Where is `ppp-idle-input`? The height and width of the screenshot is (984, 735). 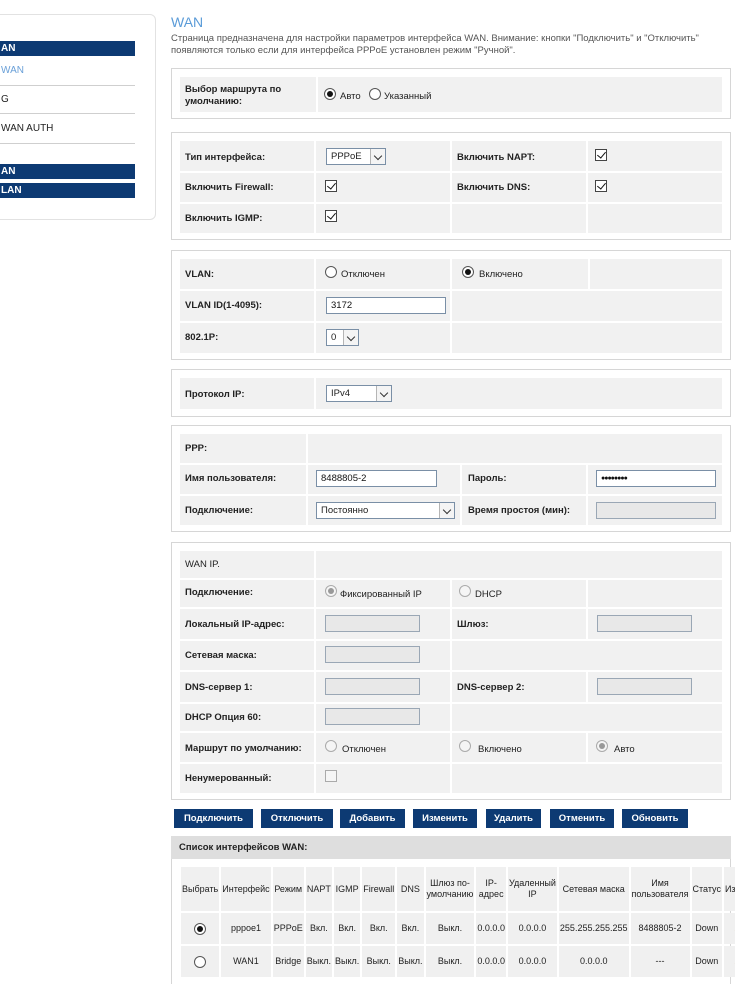
ppp-idle-input is located at coordinates (656, 510).